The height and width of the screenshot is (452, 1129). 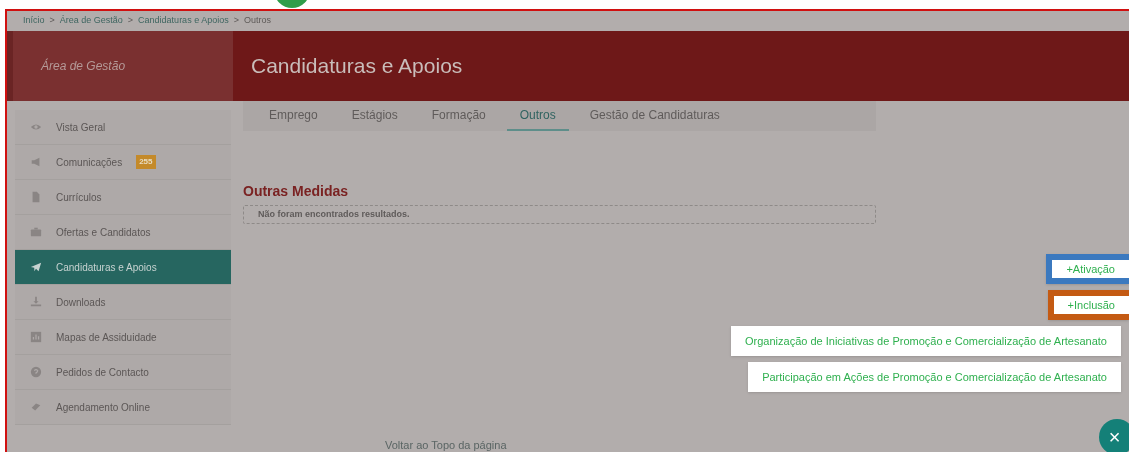 What do you see at coordinates (146, 162) in the screenshot?
I see `count-badge: 255` at bounding box center [146, 162].